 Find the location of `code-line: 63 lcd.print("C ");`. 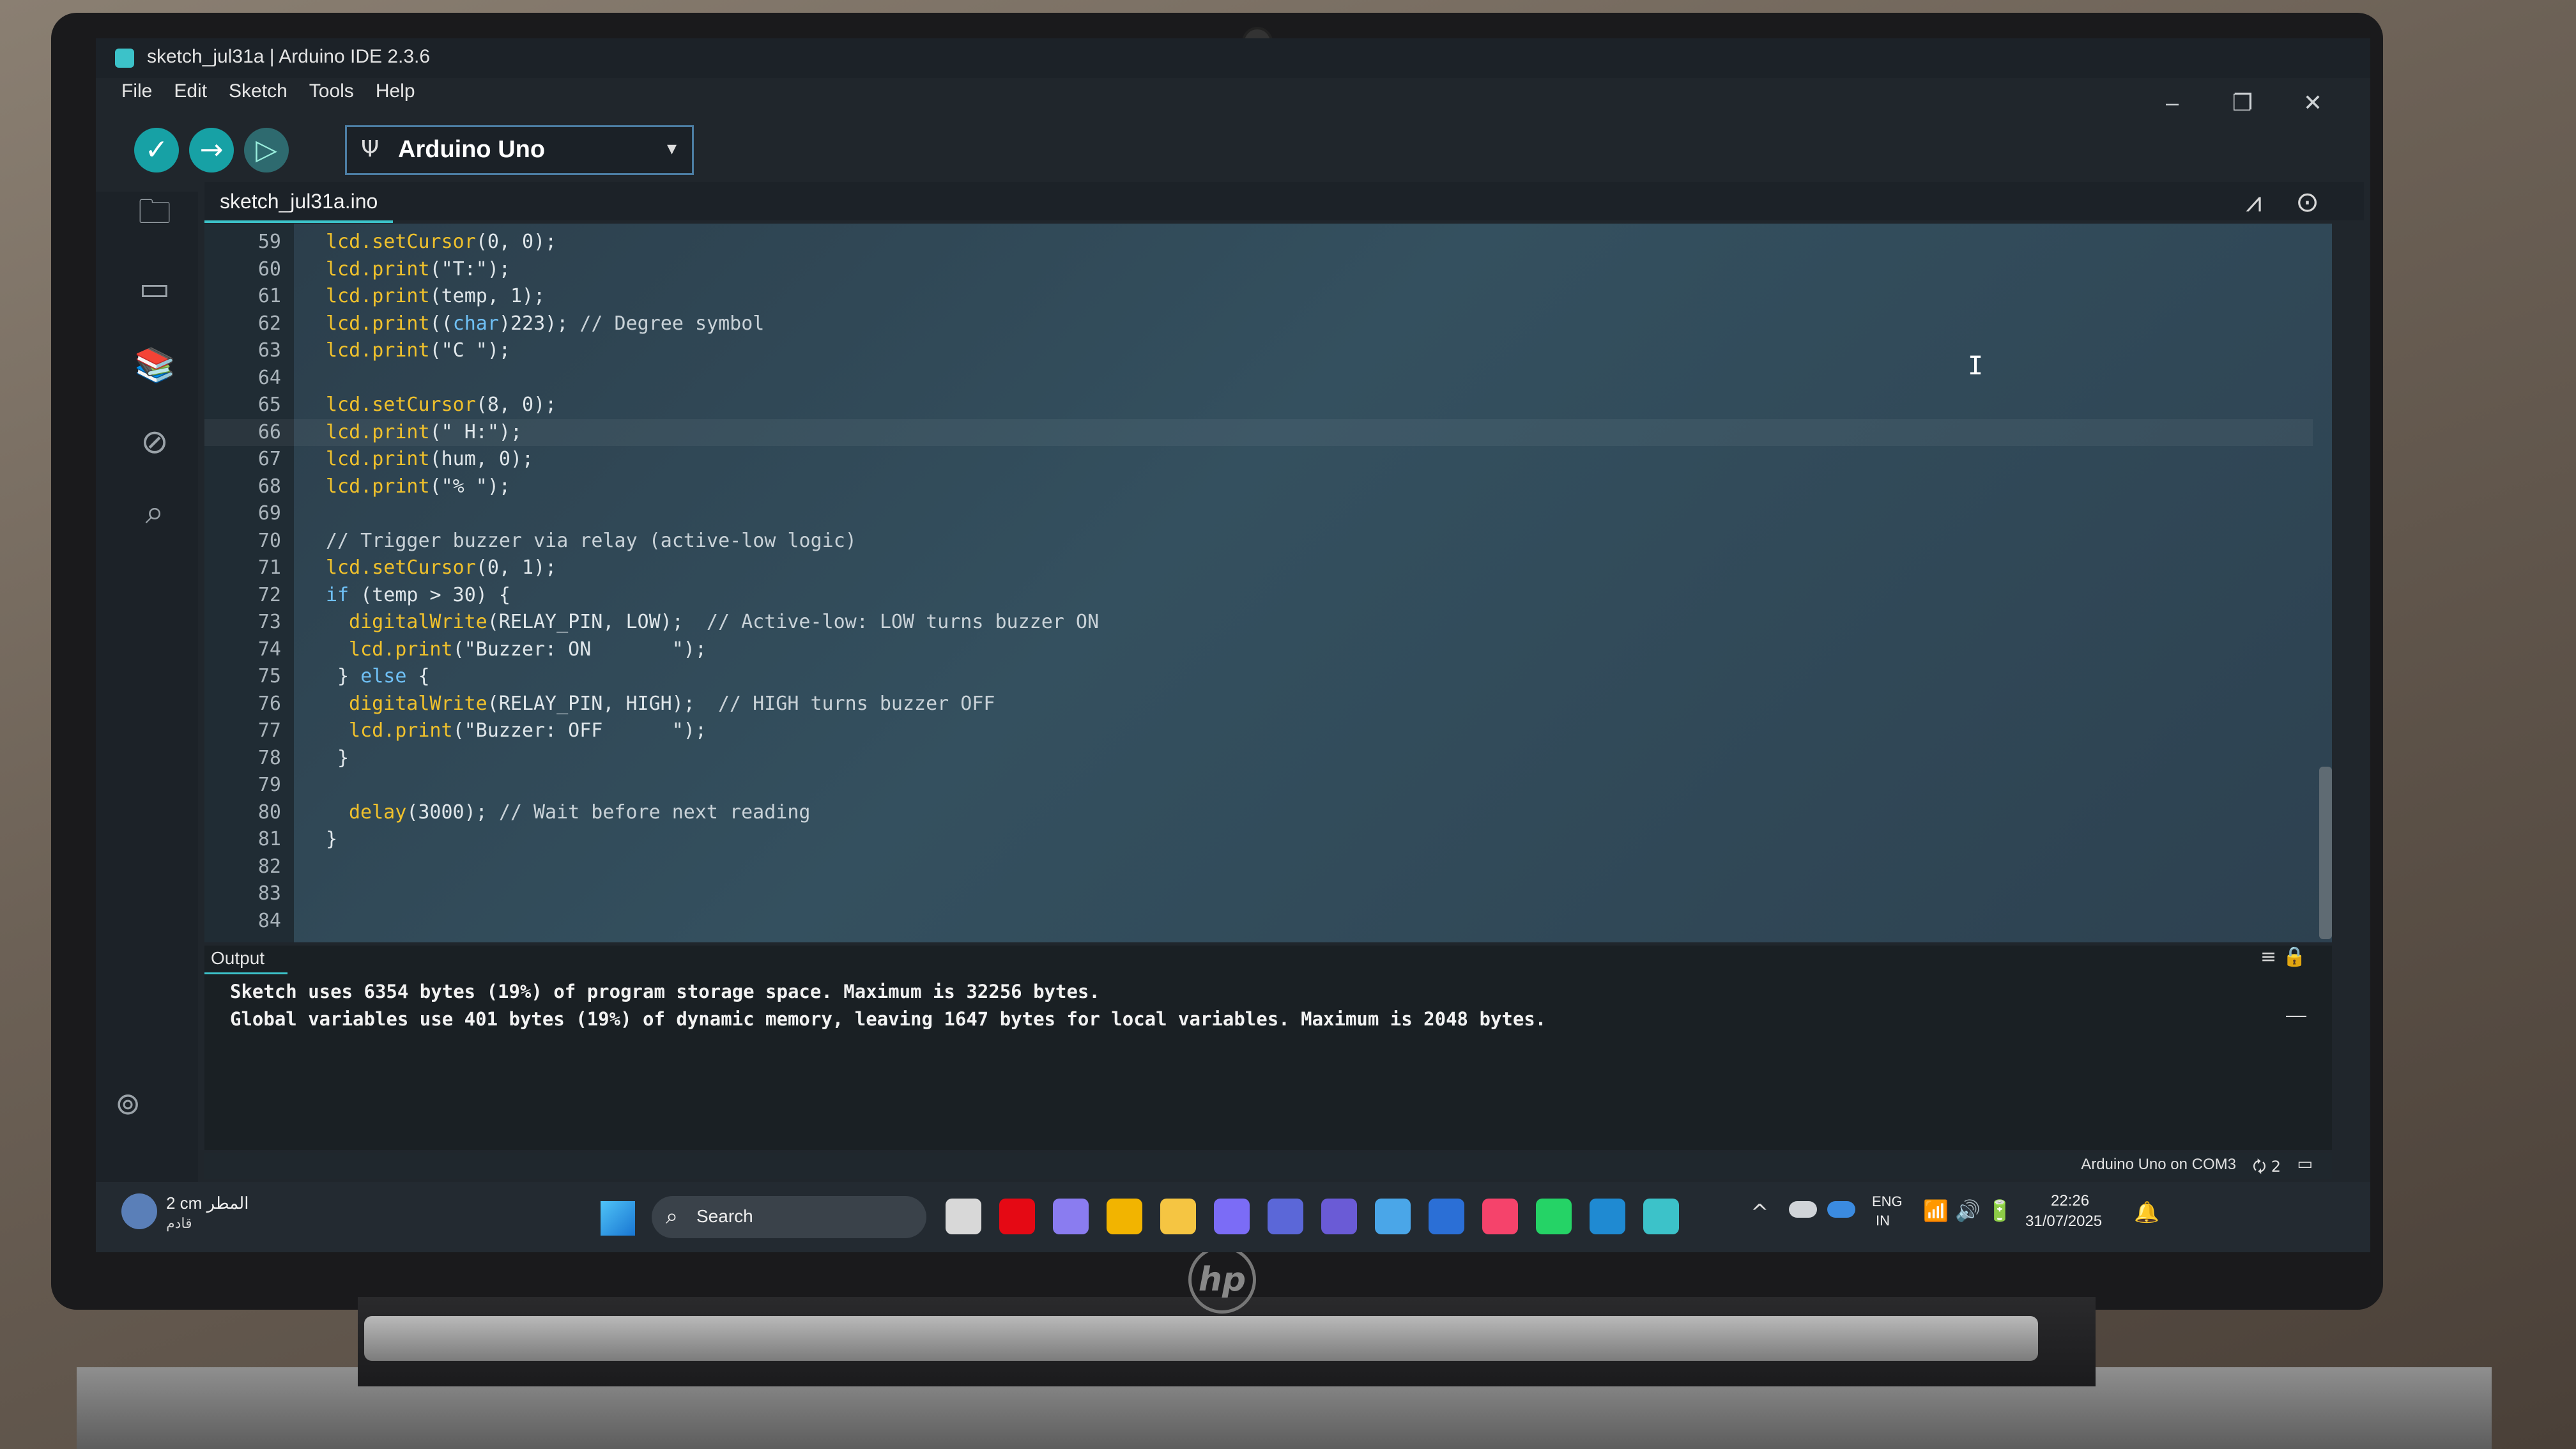

code-line: 63 lcd.print("C "); is located at coordinates (1258, 350).